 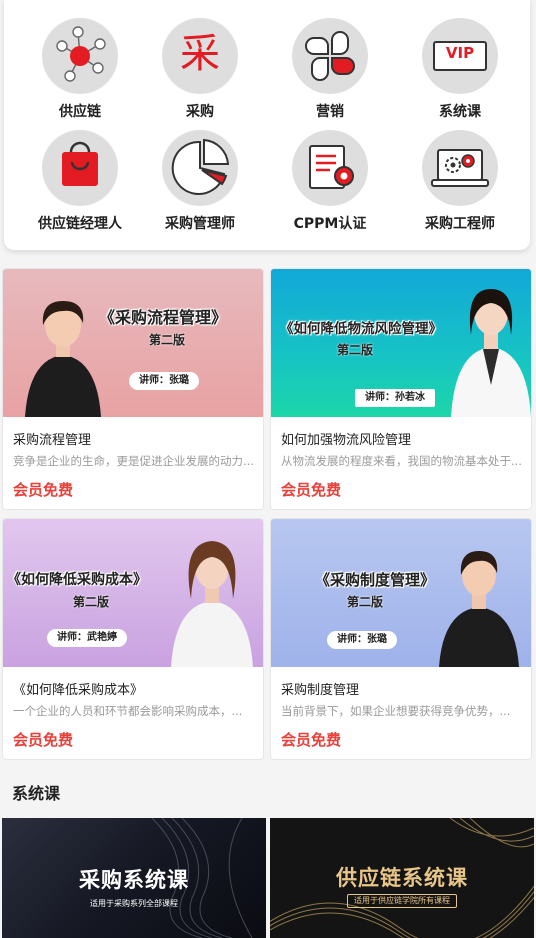 I want to click on category-supply-chain: 供应链, so click(x=80, y=73).